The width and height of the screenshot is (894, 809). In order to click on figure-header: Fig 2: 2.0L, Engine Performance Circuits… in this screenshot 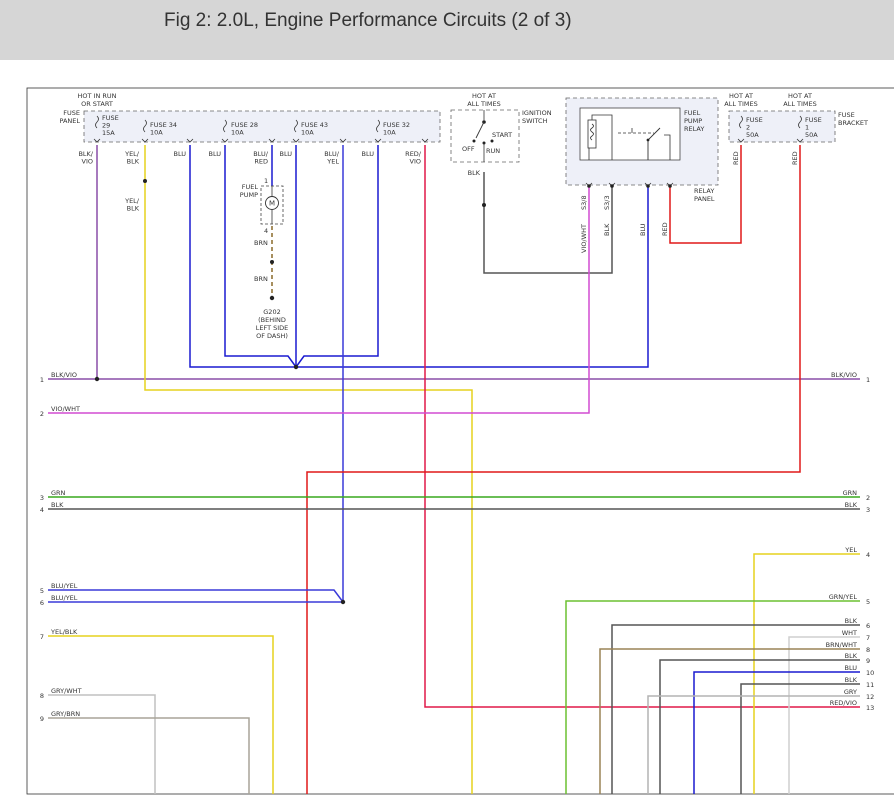, I will do `click(447, 30)`.